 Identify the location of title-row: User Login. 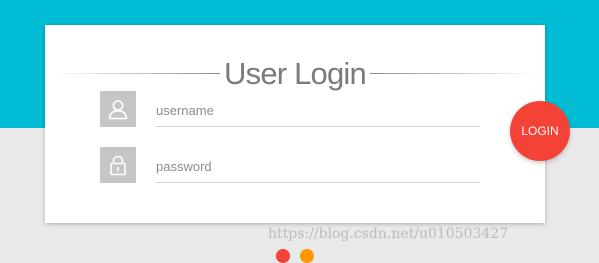
(295, 75).